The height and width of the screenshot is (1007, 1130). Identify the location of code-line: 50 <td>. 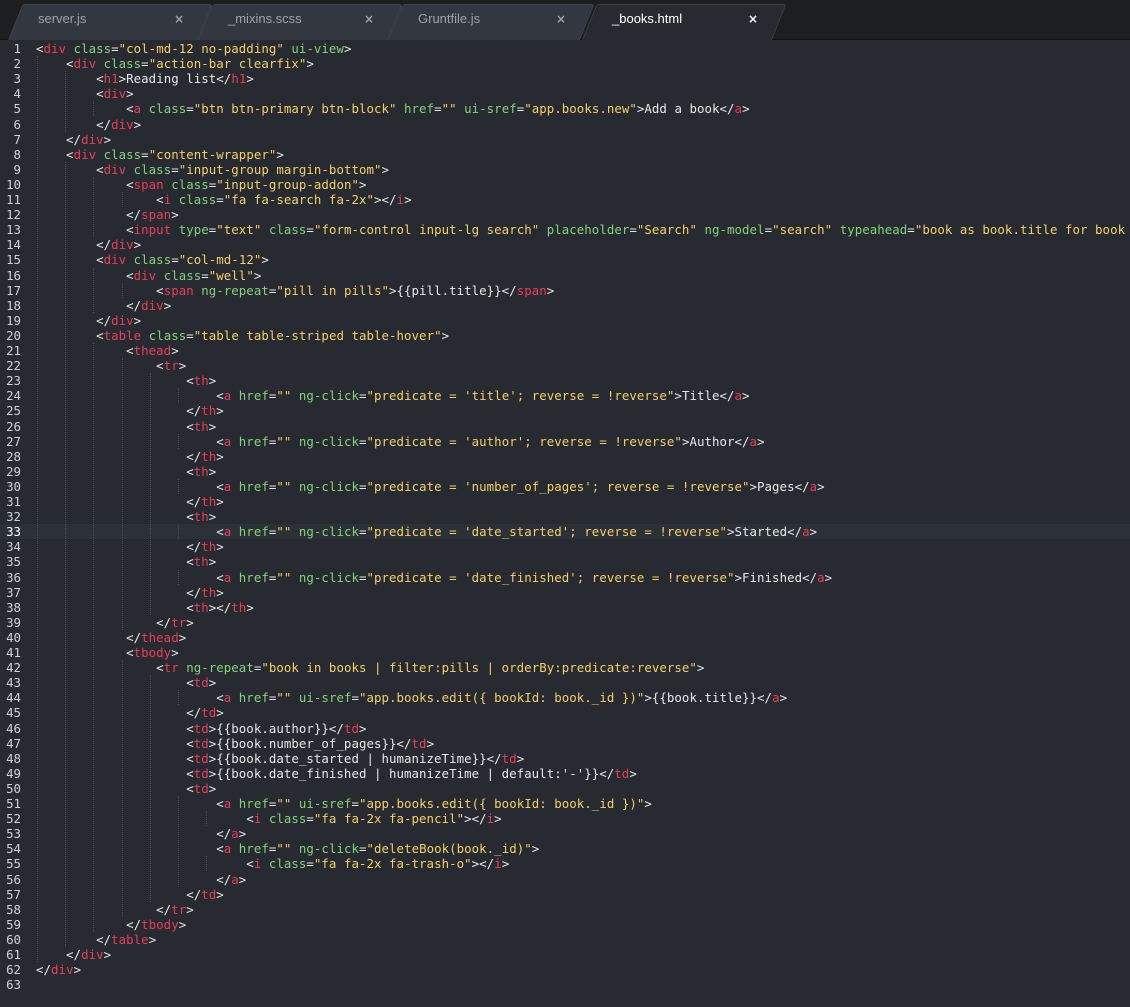
(565, 788).